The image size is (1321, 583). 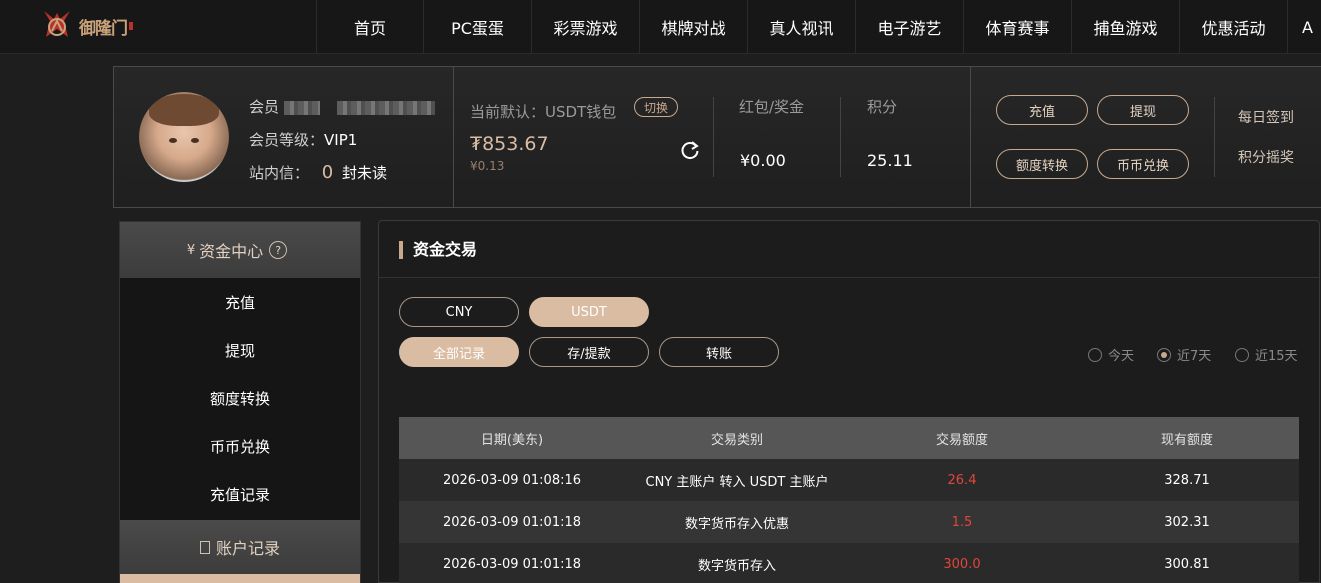 I want to click on table-row: 2026-03-09 01:01:18 数字货币存入优惠 1.5 302.31, so click(x=849, y=522).